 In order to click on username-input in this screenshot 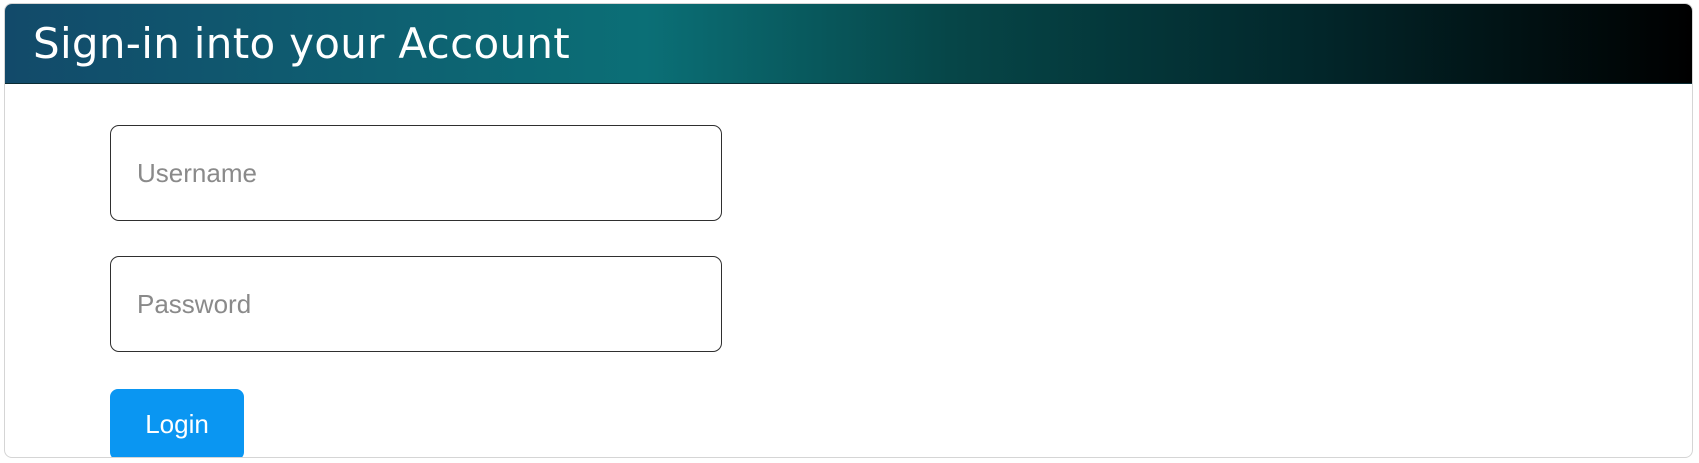, I will do `click(416, 173)`.